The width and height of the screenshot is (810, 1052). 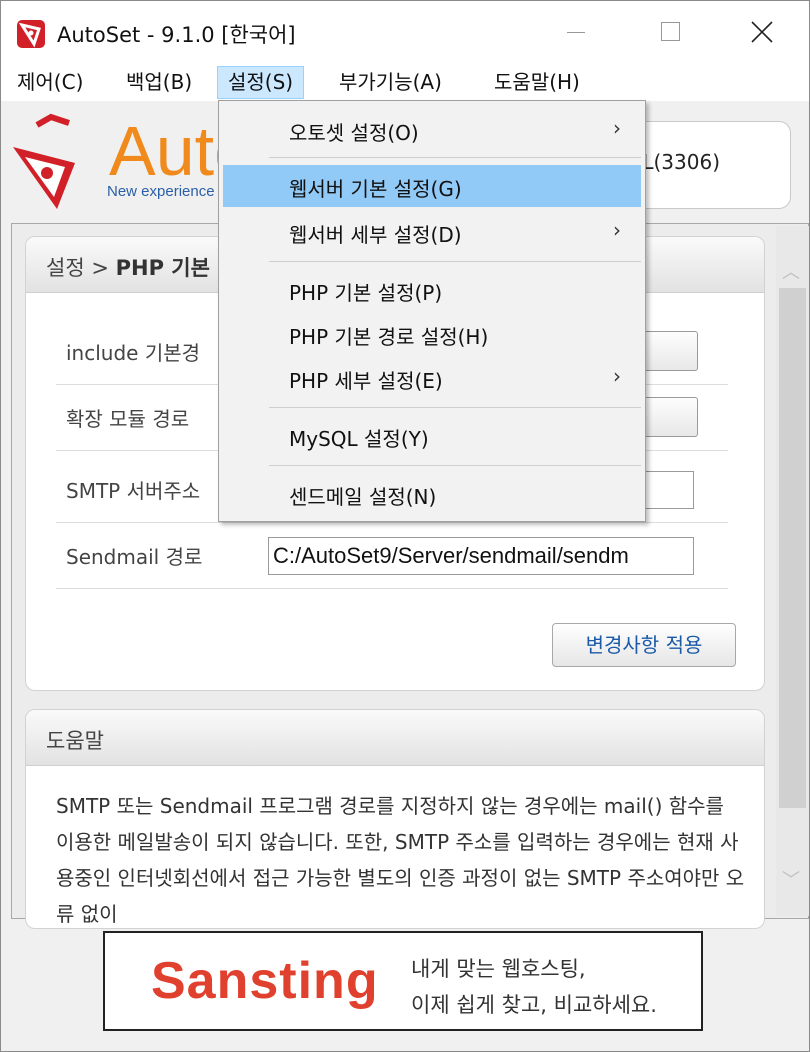 I want to click on apply-changes-button: 변경사항 적용, so click(x=644, y=645).